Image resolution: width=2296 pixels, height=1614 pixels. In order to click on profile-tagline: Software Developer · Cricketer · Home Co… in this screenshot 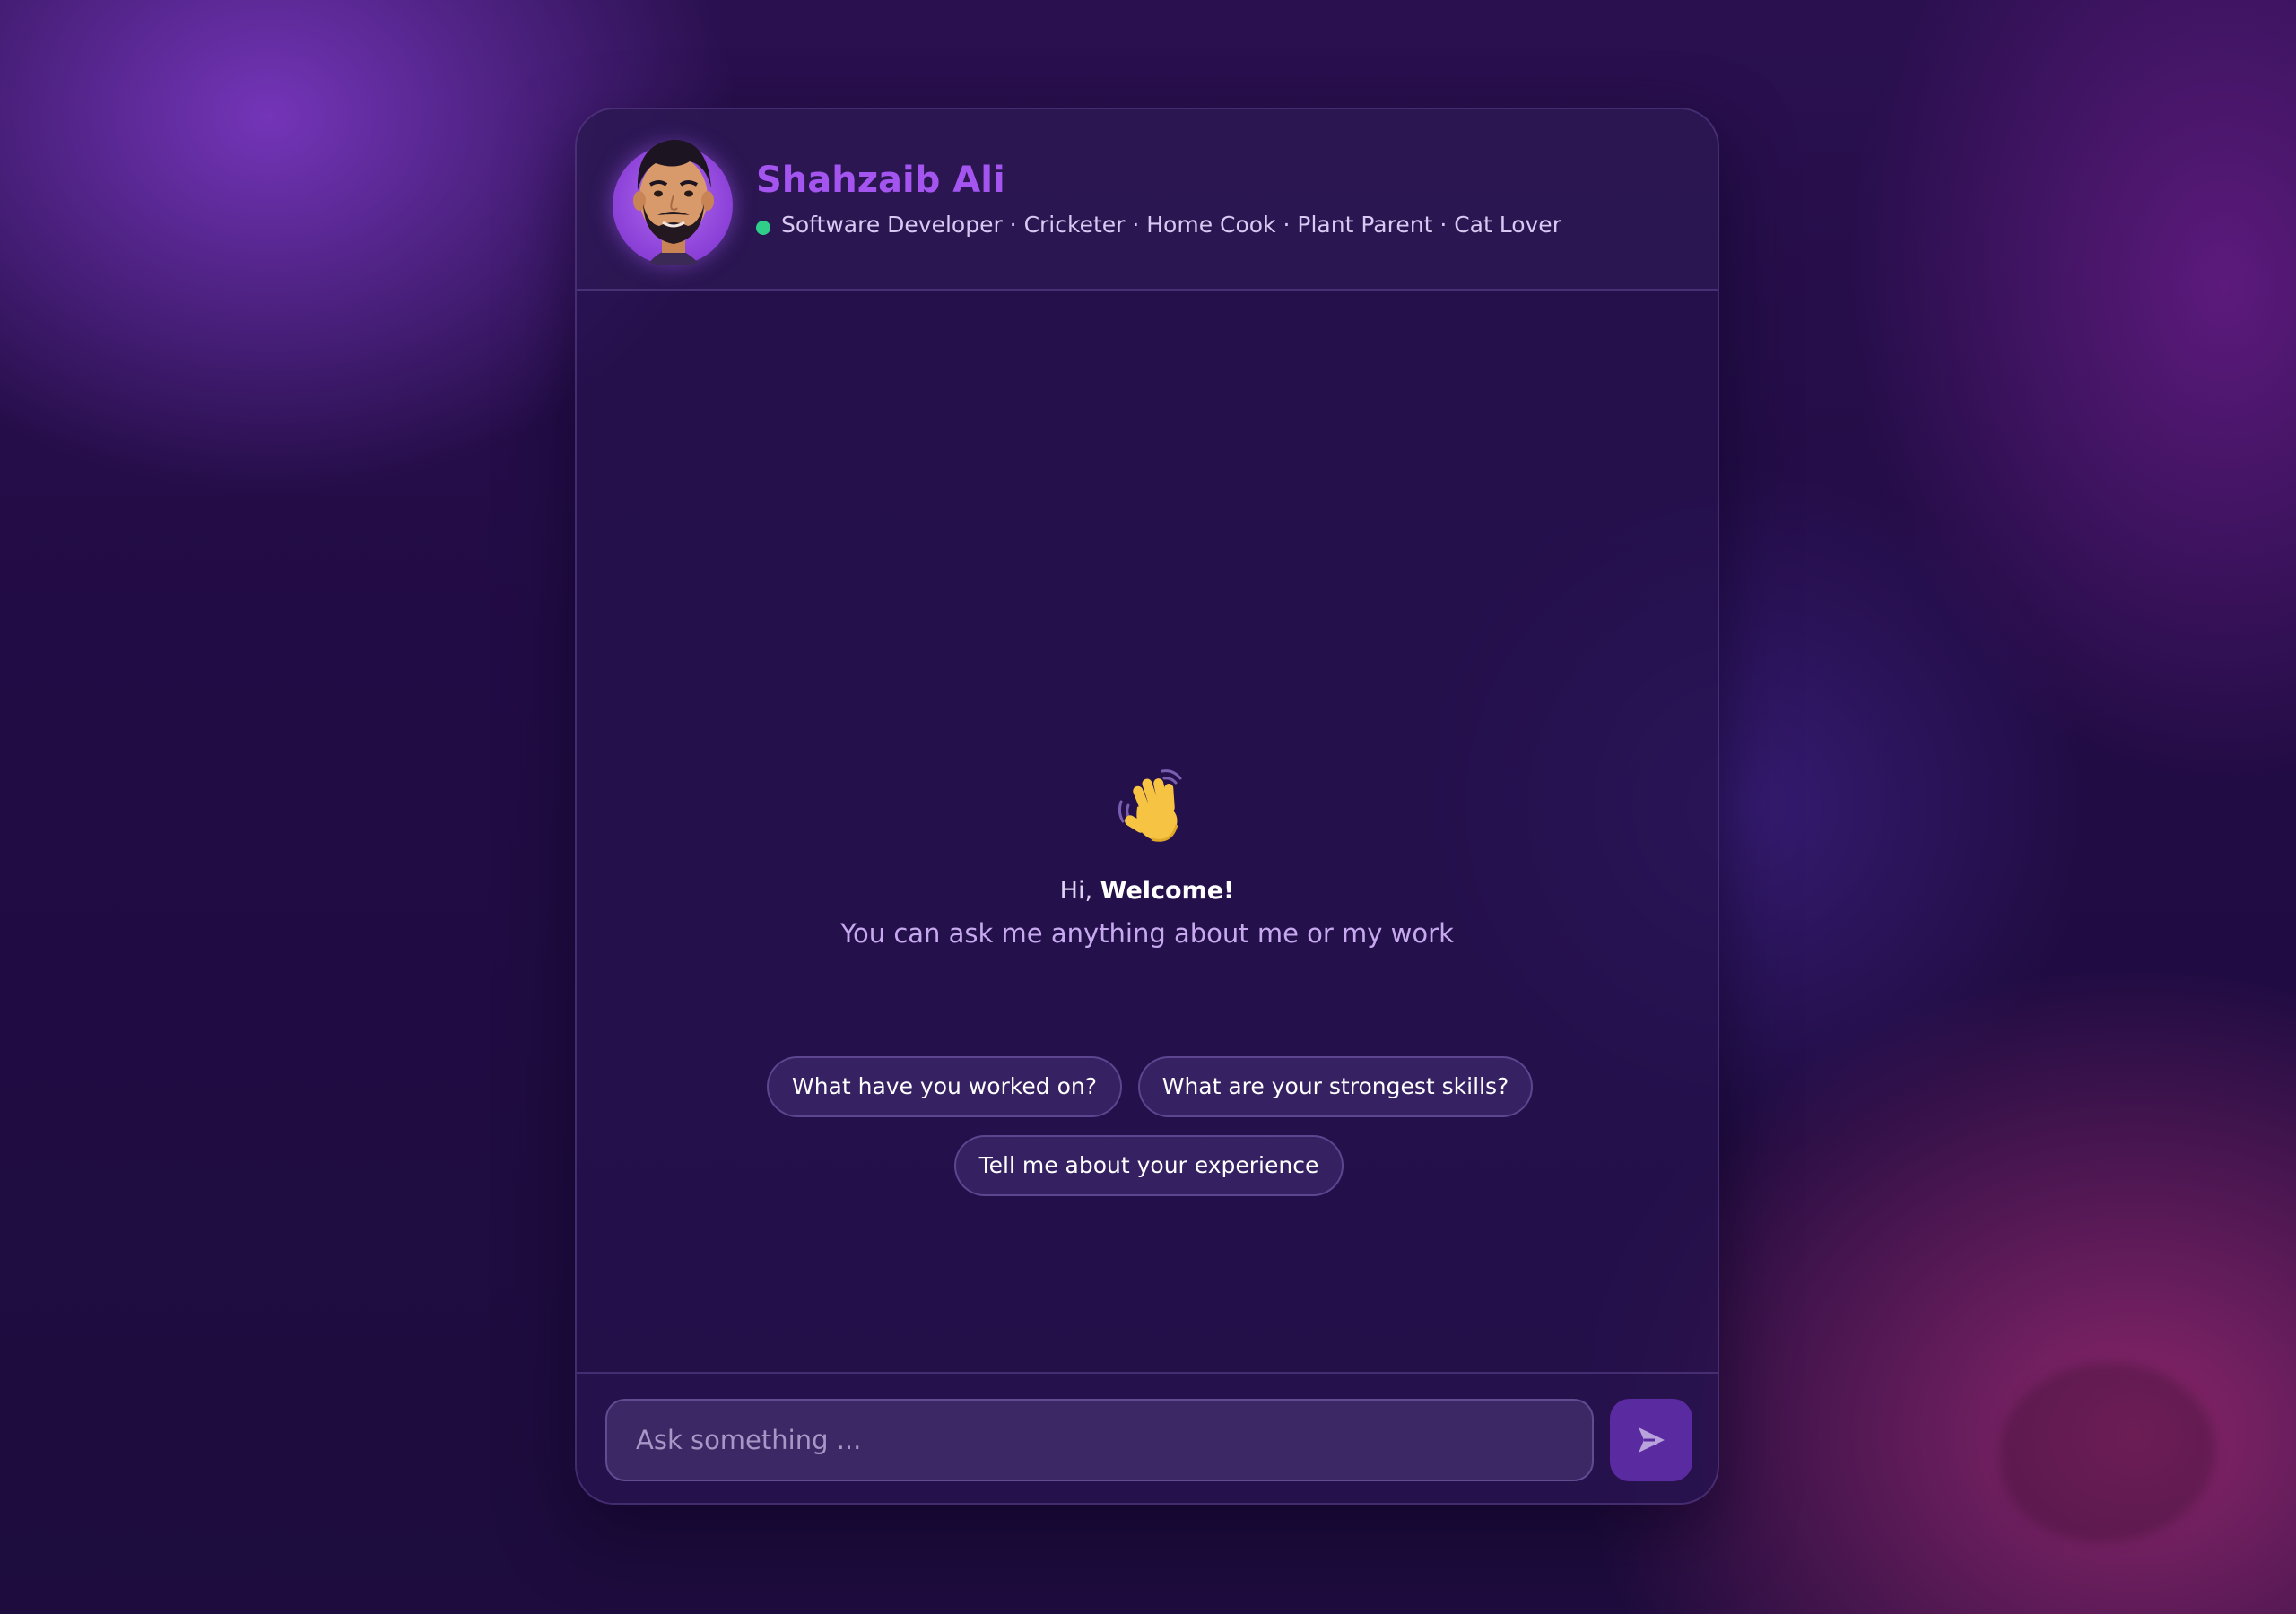, I will do `click(1171, 225)`.